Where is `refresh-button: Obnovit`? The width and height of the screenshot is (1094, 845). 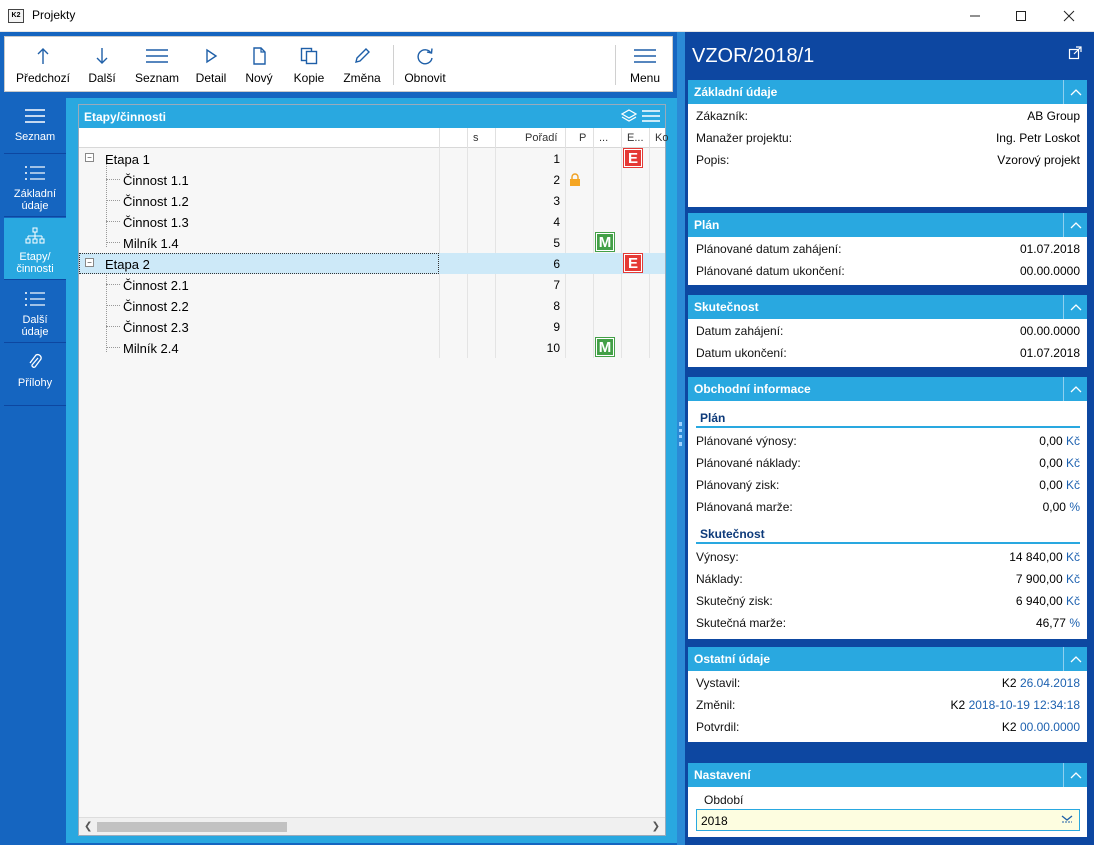
refresh-button: Obnovit is located at coordinates (425, 65).